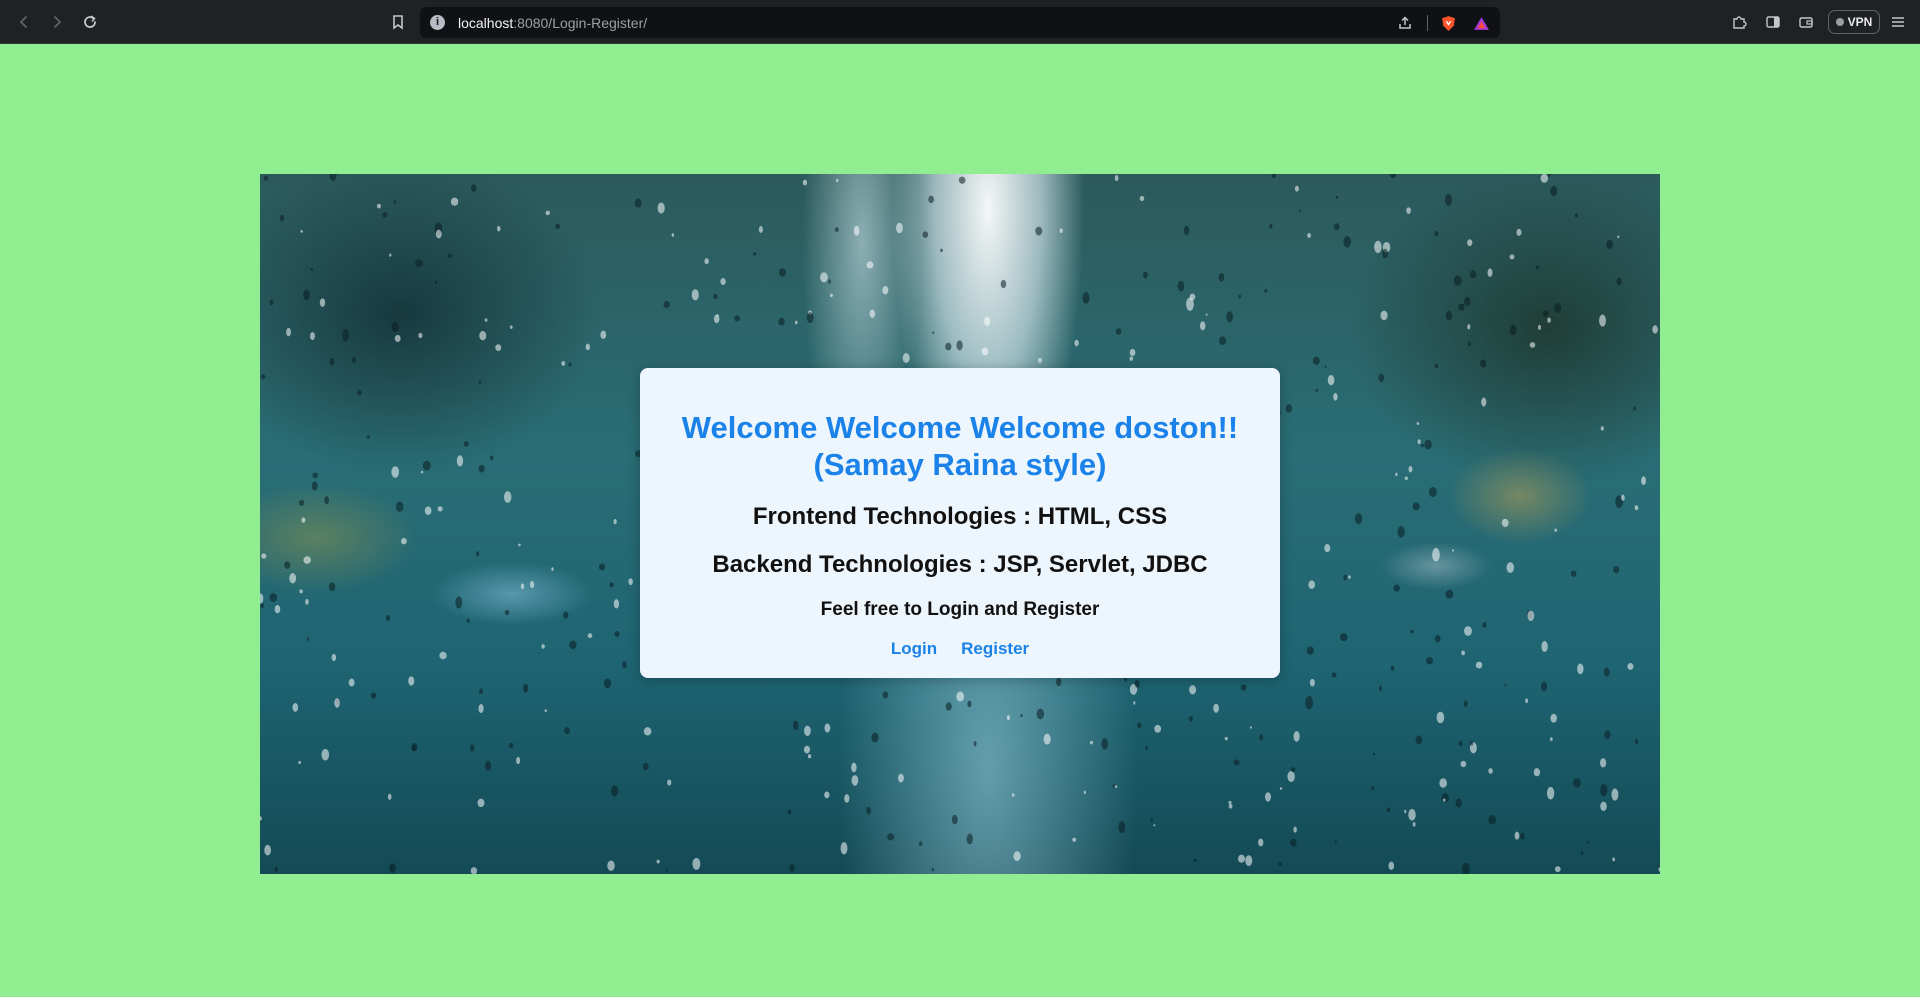  Describe the element at coordinates (1448, 23) in the screenshot. I see `brave-shields-icon` at that location.